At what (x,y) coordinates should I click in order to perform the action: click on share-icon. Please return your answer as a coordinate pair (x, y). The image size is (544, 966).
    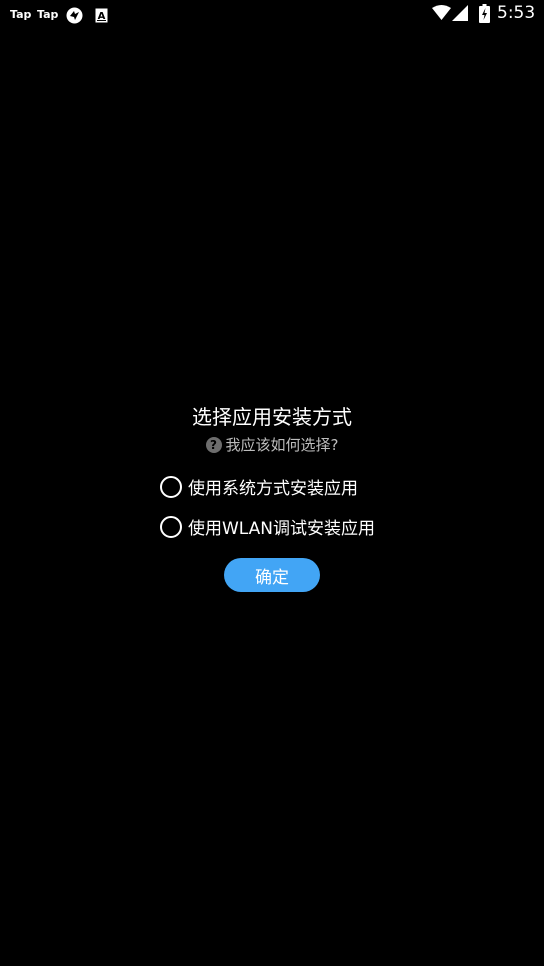
    Looking at the image, I should click on (74, 15).